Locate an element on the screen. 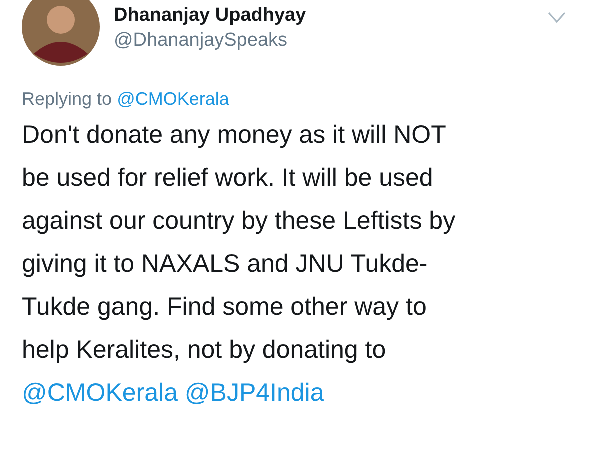 This screenshot has height=450, width=600. mention-link: @CMOKerala is located at coordinates (173, 99).